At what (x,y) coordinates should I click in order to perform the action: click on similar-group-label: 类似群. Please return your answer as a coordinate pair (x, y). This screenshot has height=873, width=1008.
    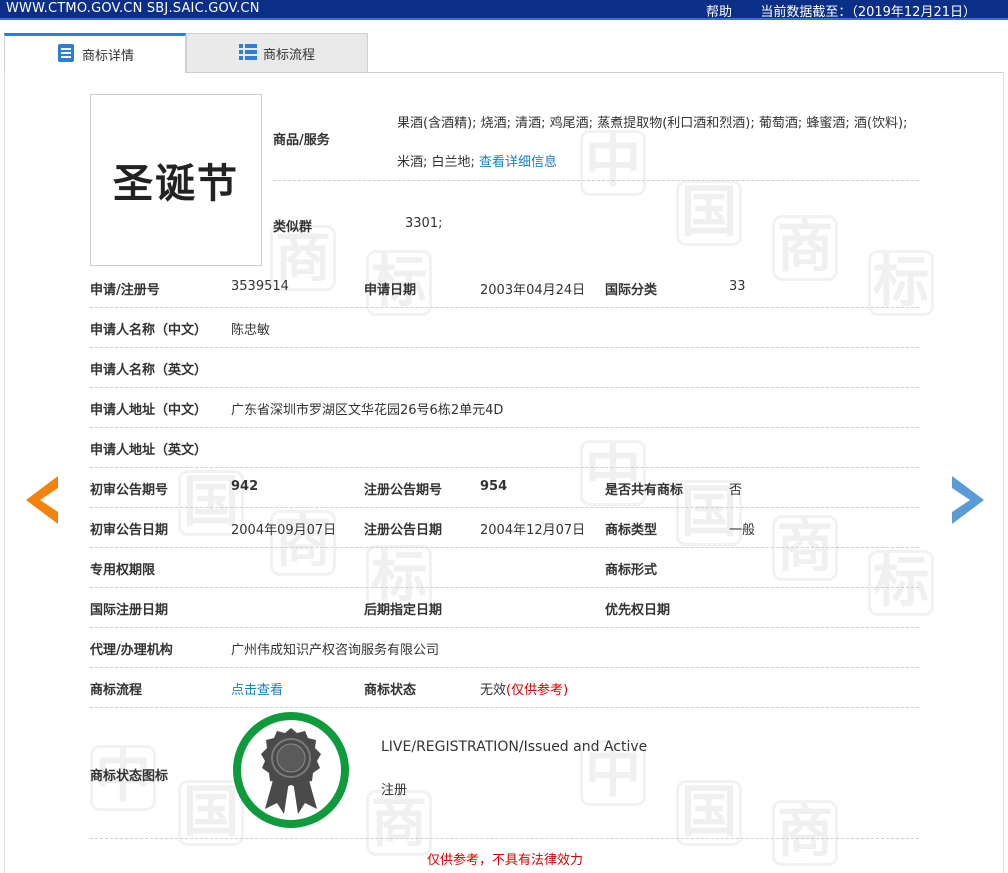
    Looking at the image, I should click on (293, 227).